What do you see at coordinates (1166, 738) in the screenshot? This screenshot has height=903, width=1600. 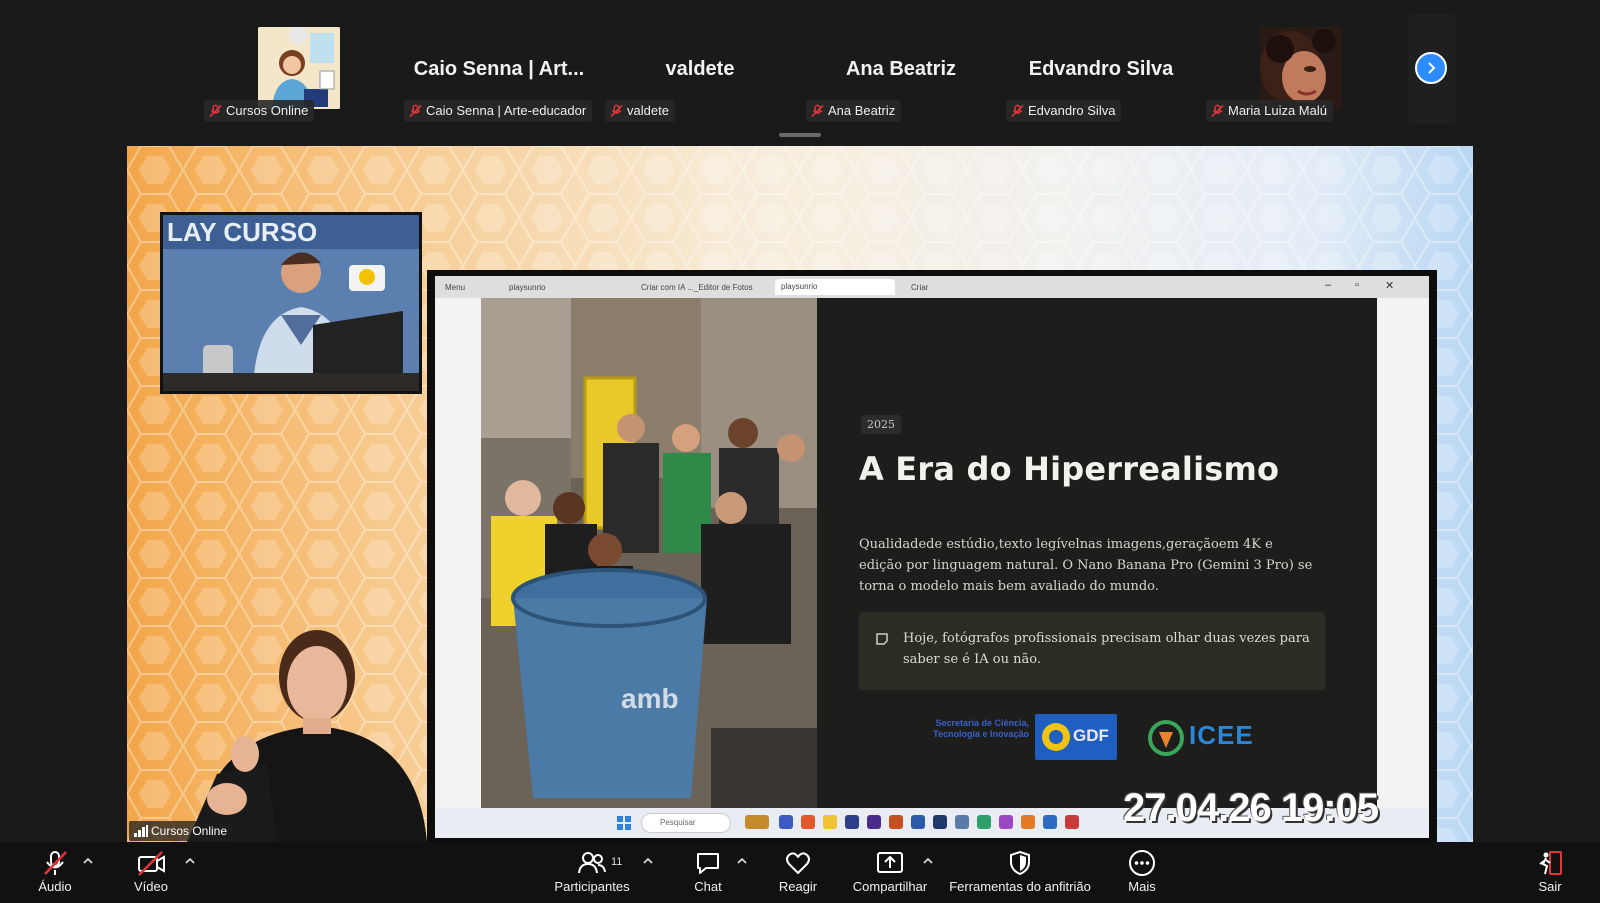 I see `icee-emblem-icon` at bounding box center [1166, 738].